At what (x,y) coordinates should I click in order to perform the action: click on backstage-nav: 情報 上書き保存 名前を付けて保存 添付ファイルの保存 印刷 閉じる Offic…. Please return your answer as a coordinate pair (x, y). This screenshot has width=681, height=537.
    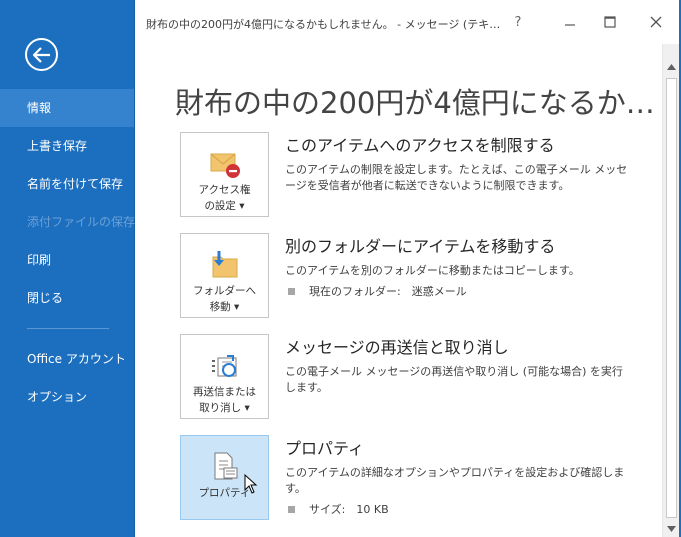
    Looking at the image, I should click on (68, 252).